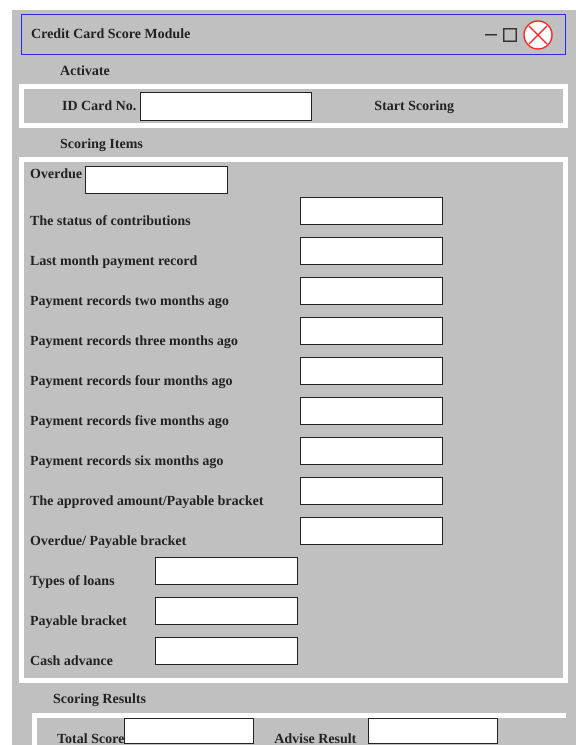 This screenshot has width=576, height=745. I want to click on minimize-icon, so click(491, 35).